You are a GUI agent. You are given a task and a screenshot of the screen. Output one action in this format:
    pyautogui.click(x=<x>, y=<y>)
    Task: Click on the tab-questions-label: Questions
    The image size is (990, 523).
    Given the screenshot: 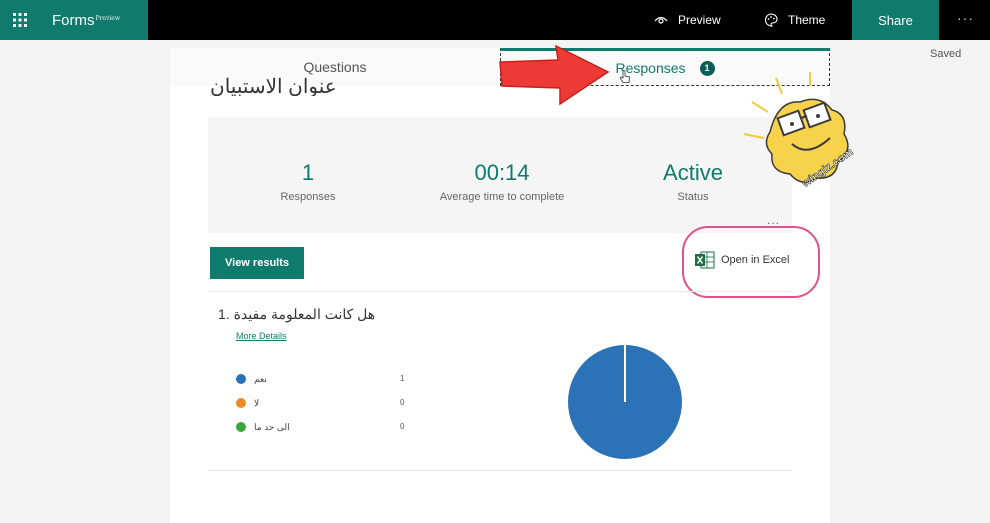 What is the action you would take?
    pyautogui.click(x=335, y=67)
    